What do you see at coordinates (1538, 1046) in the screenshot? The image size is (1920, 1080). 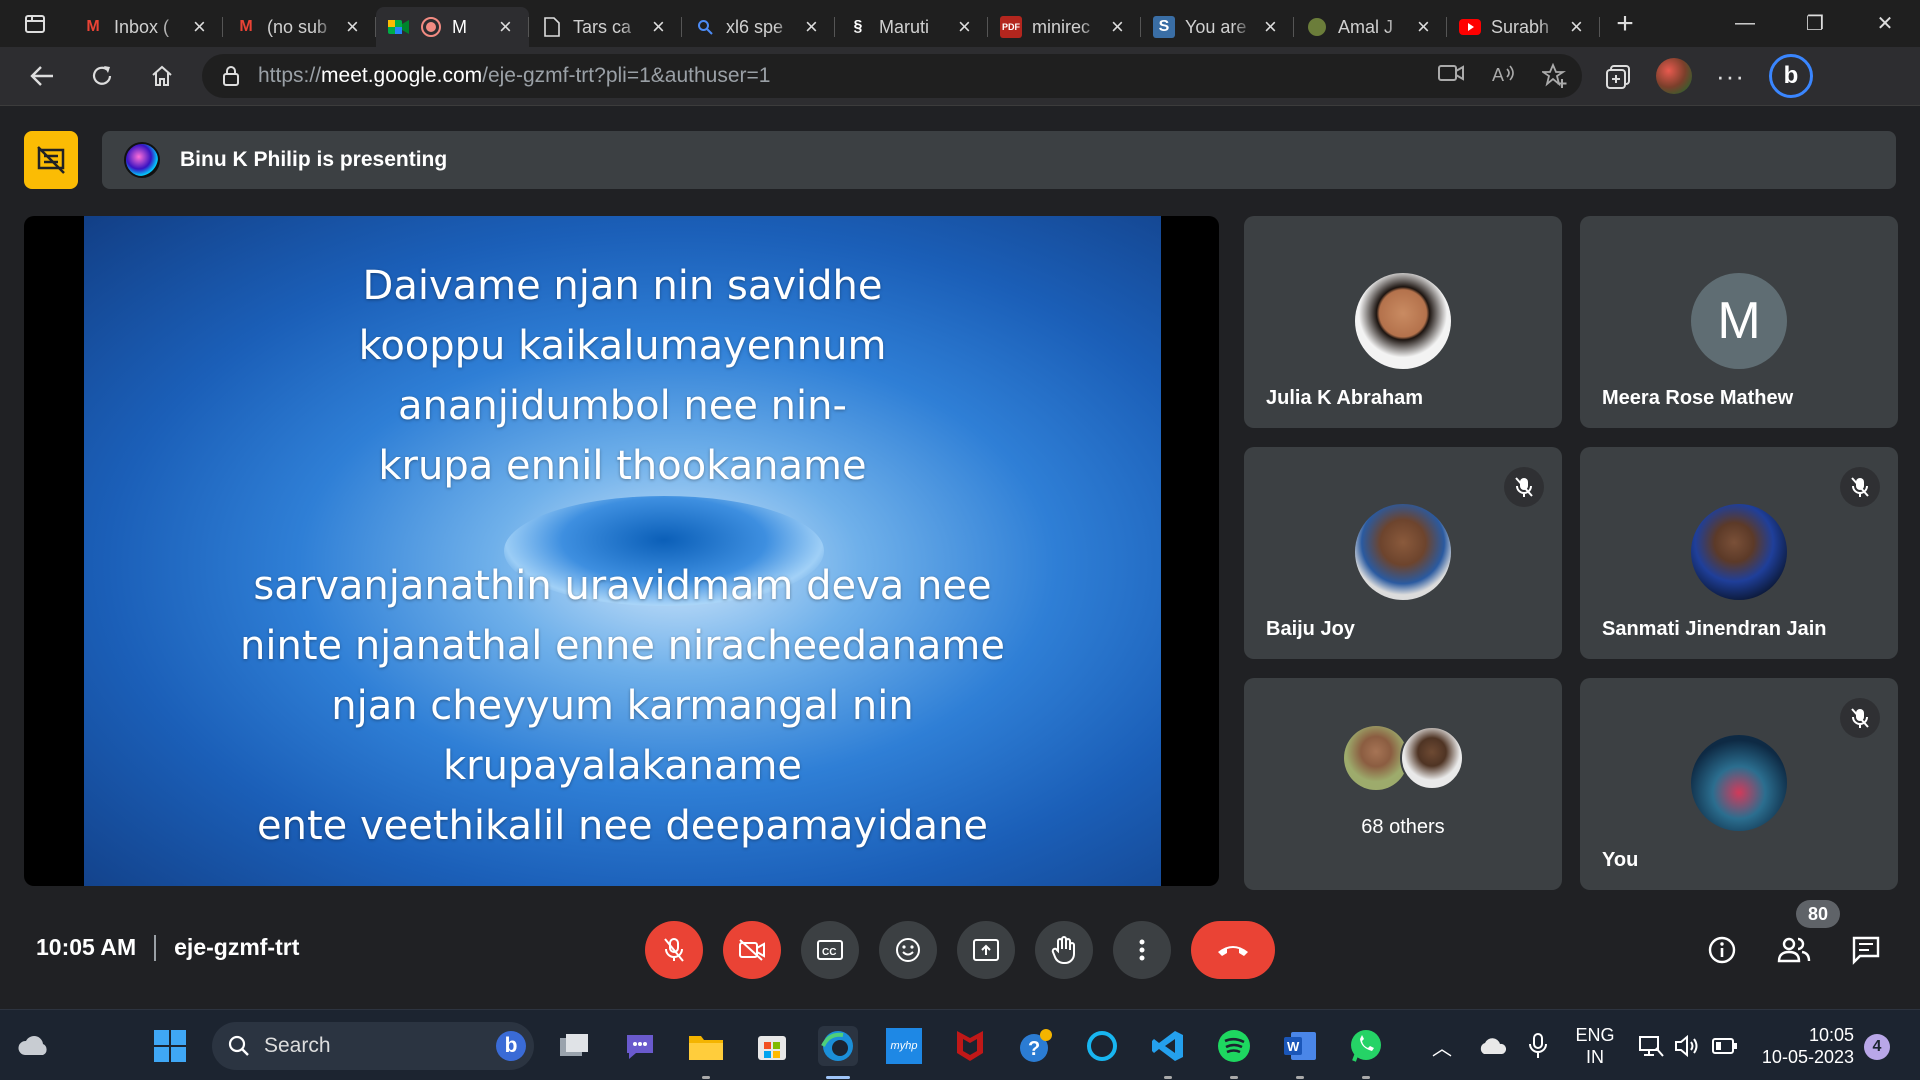 I see `microphone-icon` at bounding box center [1538, 1046].